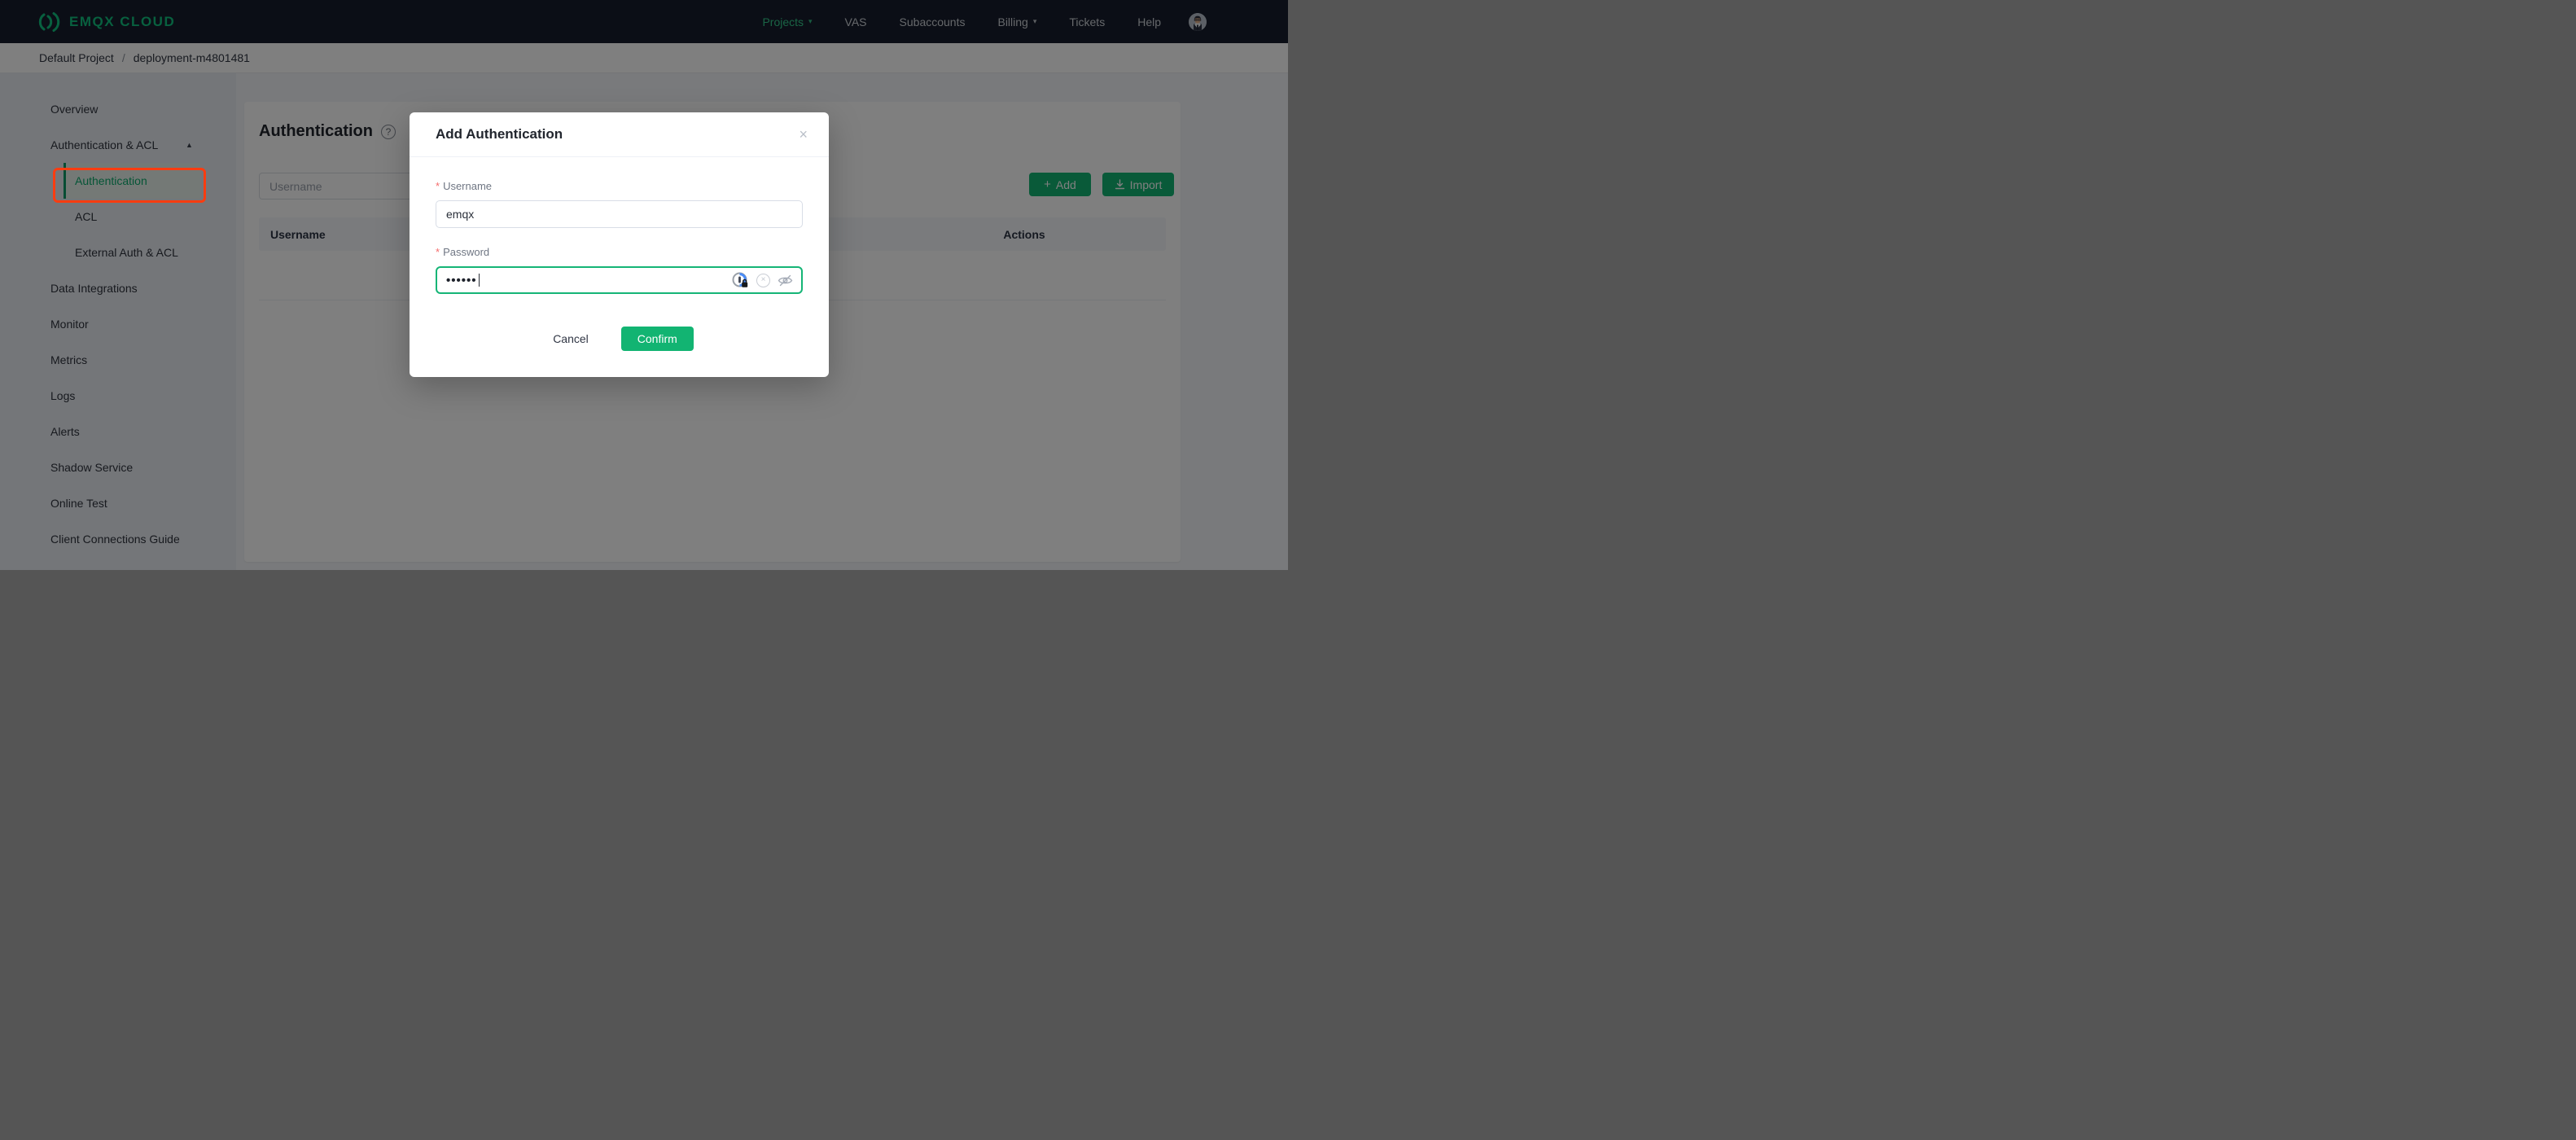 Image resolution: width=2576 pixels, height=1140 pixels. Describe the element at coordinates (803, 134) in the screenshot. I see `close-icon: ×` at that location.